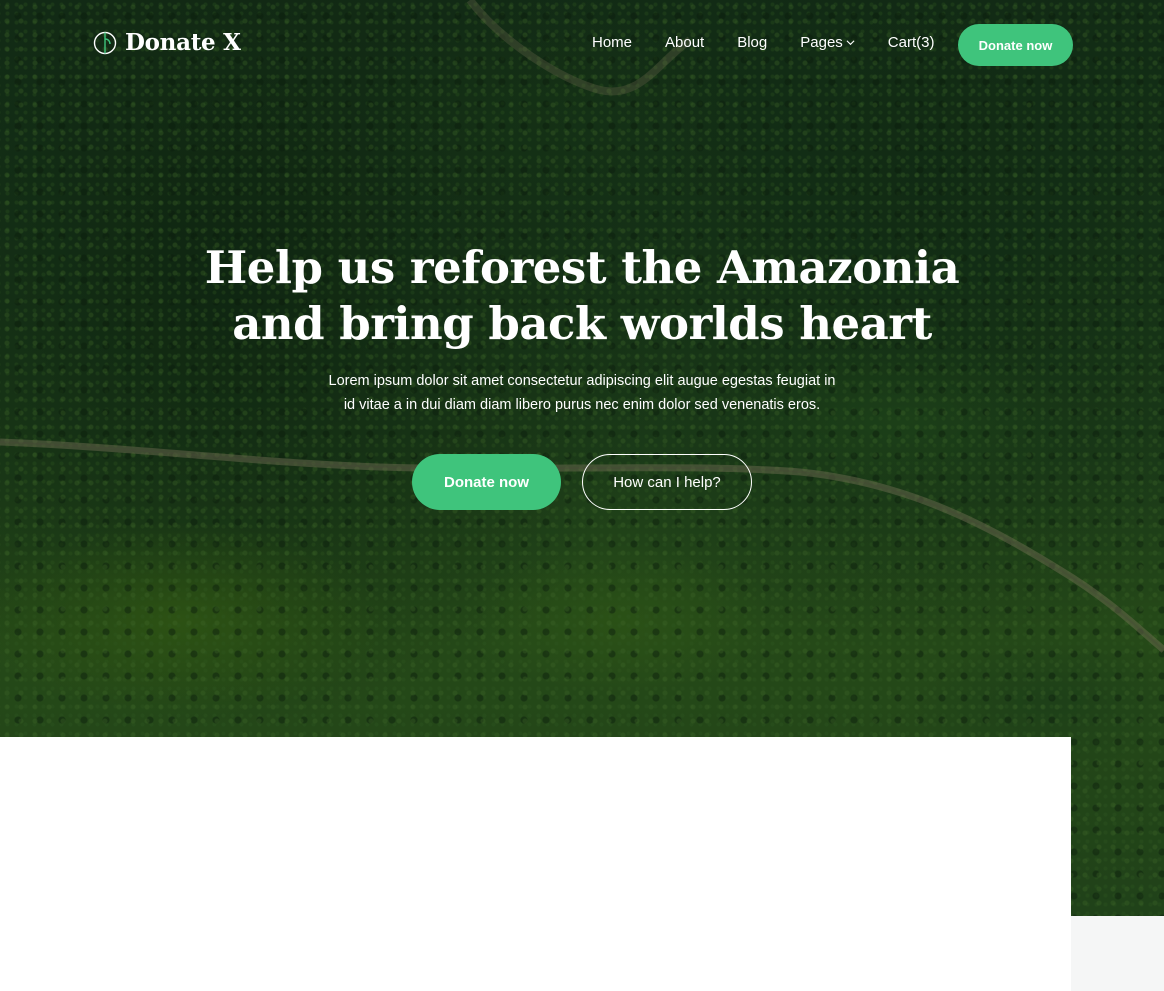 The image size is (1164, 991). What do you see at coordinates (612, 42) in the screenshot?
I see `nav-link-home: Home` at bounding box center [612, 42].